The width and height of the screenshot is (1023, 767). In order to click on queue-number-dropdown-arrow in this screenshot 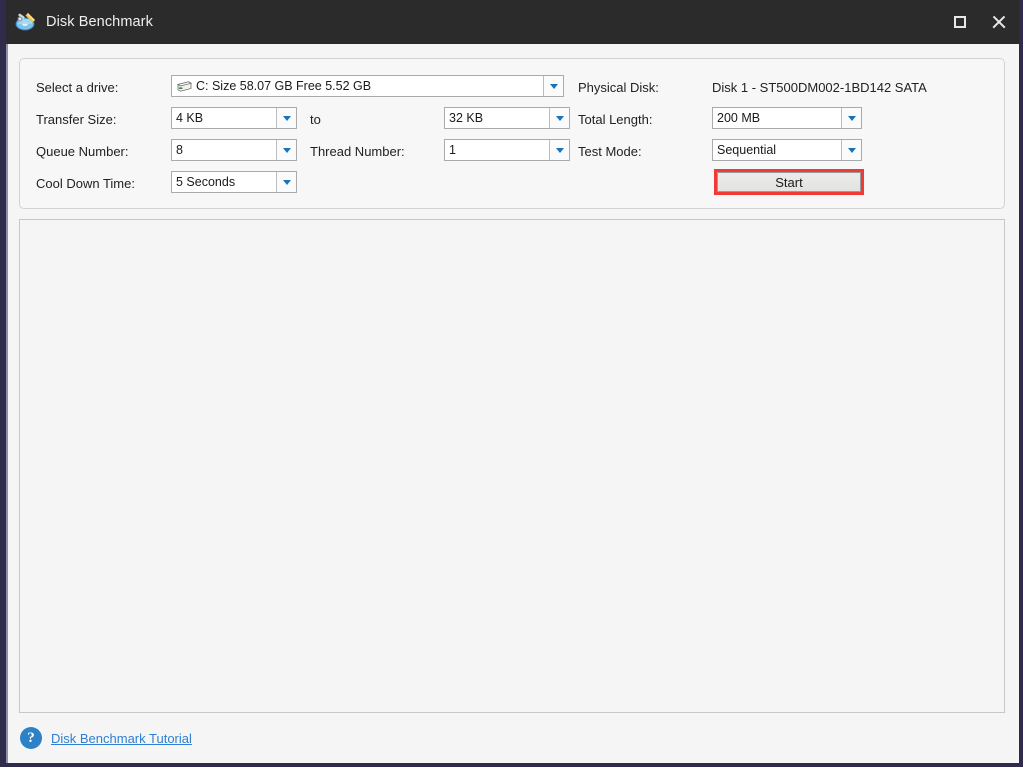, I will do `click(286, 150)`.